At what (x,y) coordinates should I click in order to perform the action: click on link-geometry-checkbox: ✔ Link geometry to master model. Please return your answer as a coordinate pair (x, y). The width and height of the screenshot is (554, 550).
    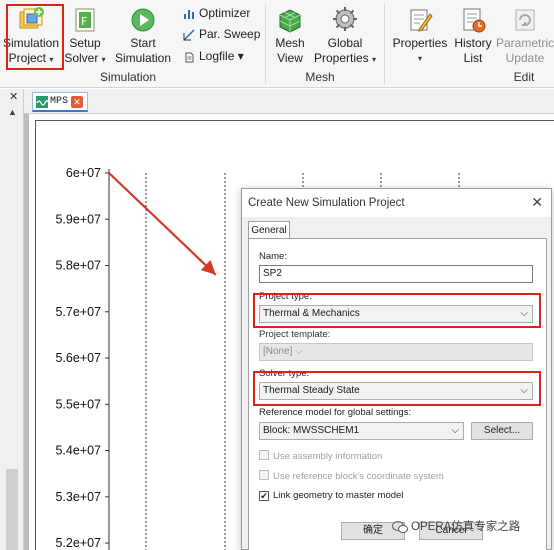
    Looking at the image, I should click on (331, 495).